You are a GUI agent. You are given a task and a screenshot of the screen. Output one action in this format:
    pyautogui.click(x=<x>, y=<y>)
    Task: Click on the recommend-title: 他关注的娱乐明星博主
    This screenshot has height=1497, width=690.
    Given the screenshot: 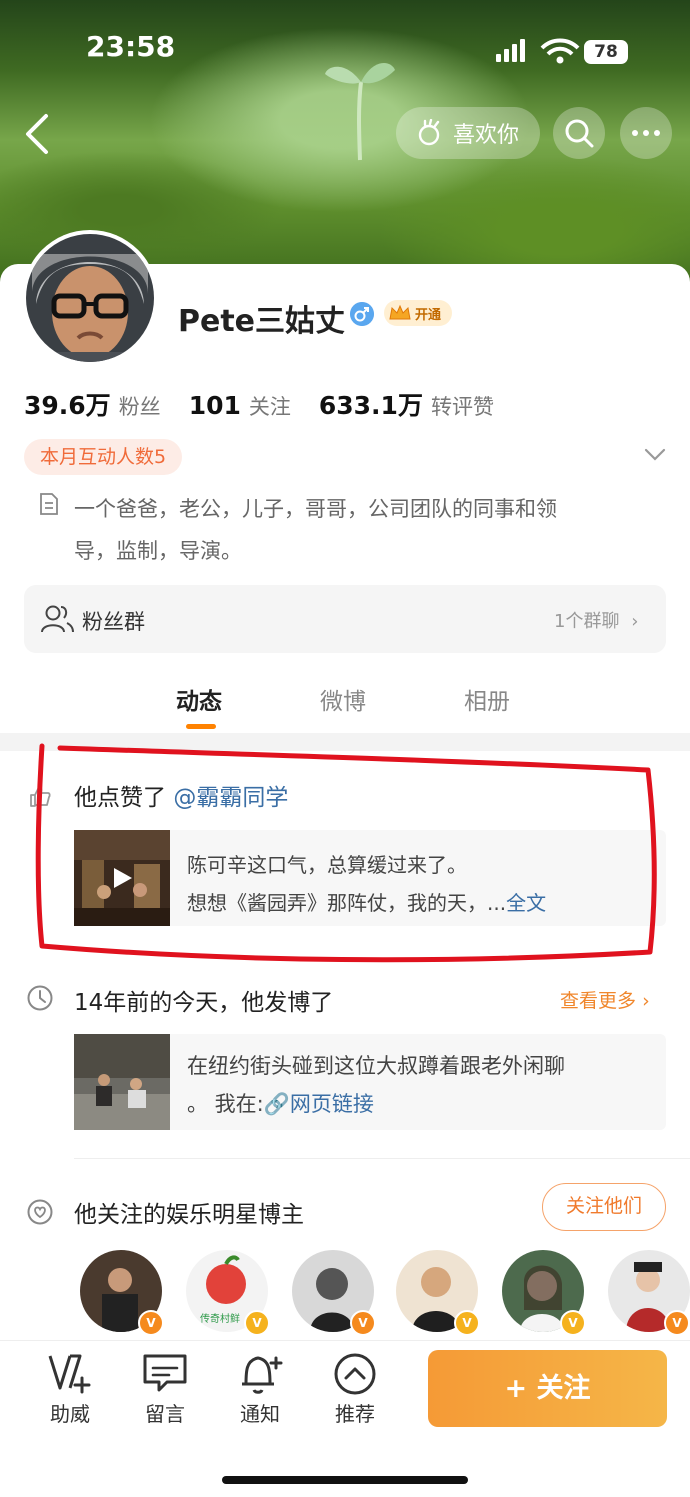 What is the action you would take?
    pyautogui.click(x=189, y=1215)
    